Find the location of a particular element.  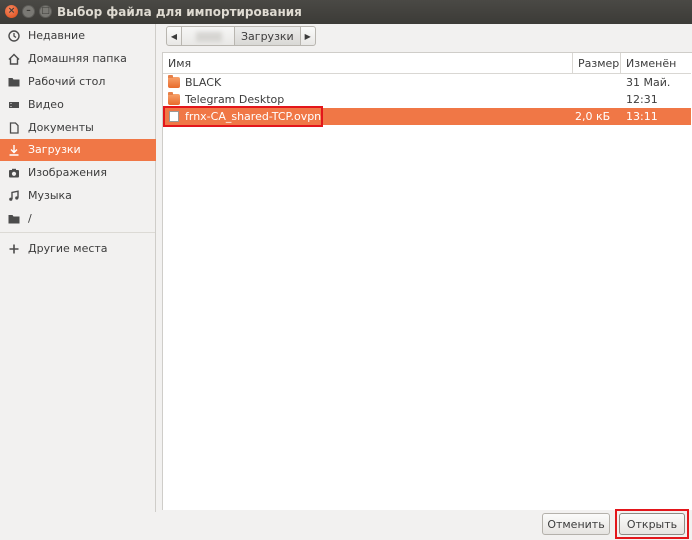

window-title: Выбор файла для импортирования is located at coordinates (179, 12).